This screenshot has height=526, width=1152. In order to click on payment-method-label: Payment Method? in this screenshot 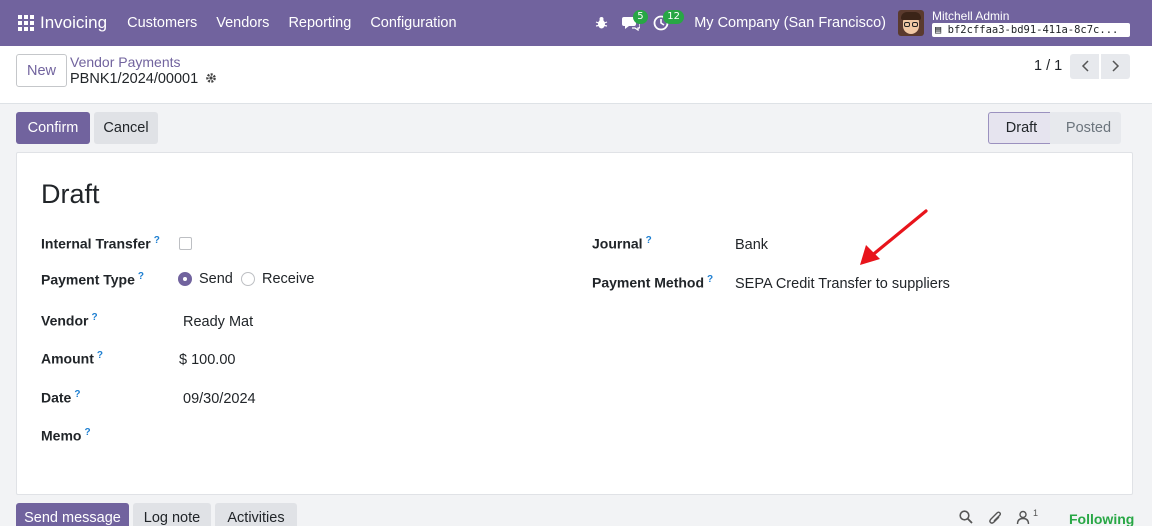, I will do `click(652, 282)`.